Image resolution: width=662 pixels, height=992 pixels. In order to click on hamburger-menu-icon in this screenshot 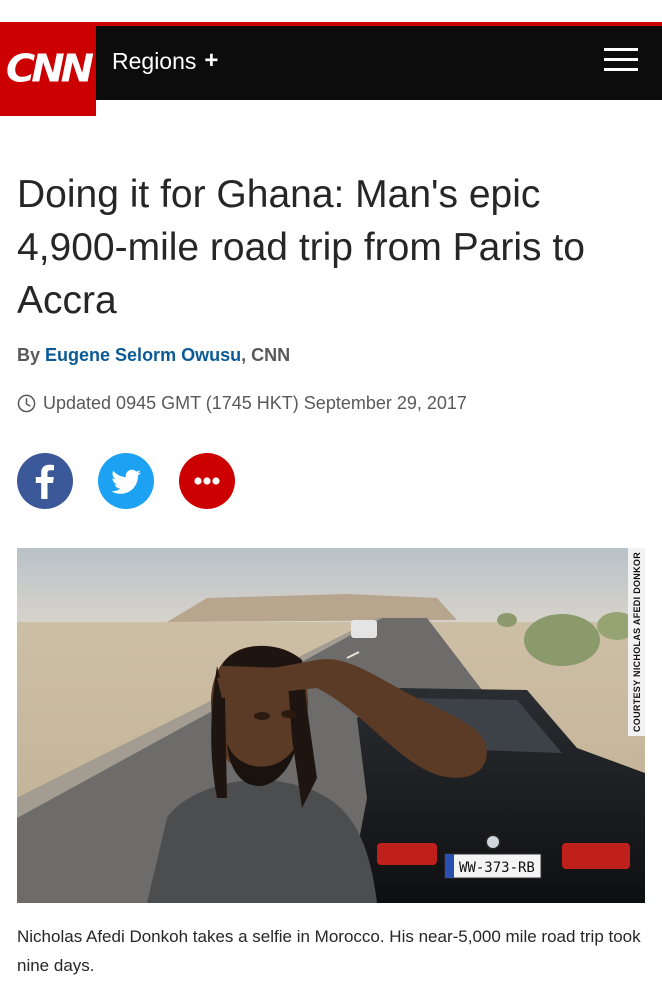, I will do `click(622, 60)`.